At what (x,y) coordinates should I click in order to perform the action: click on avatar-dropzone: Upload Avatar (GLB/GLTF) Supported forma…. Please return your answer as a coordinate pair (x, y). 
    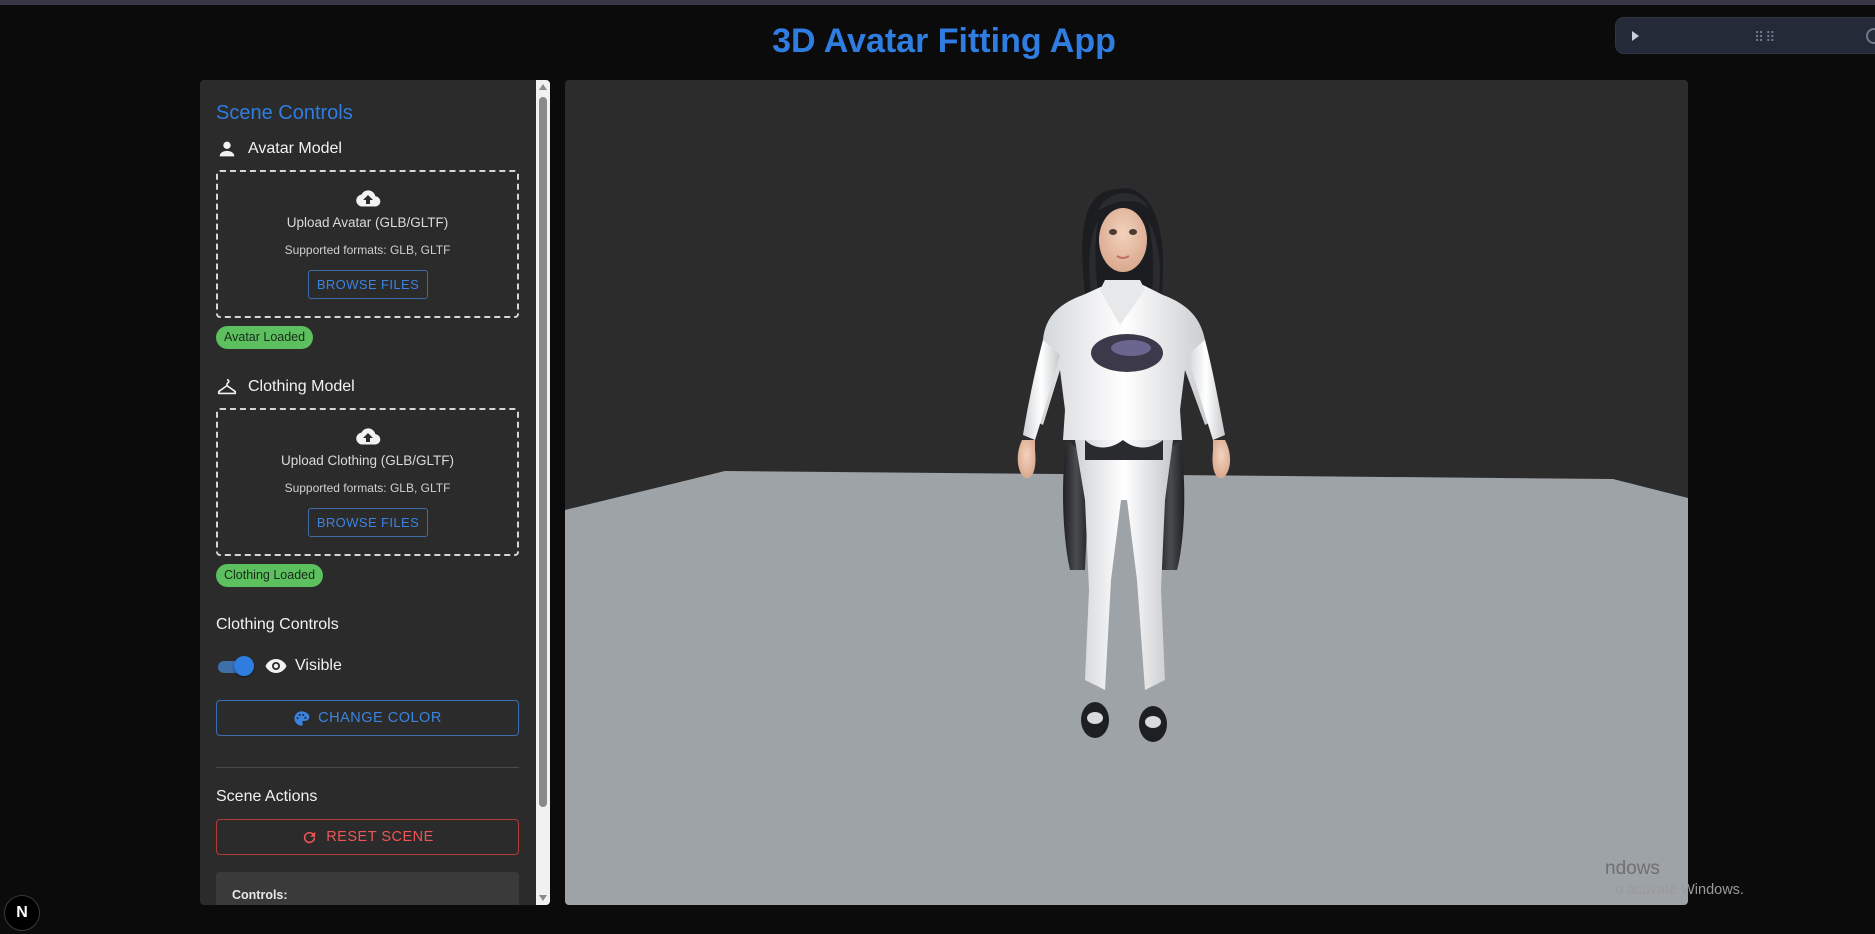
    Looking at the image, I should click on (367, 244).